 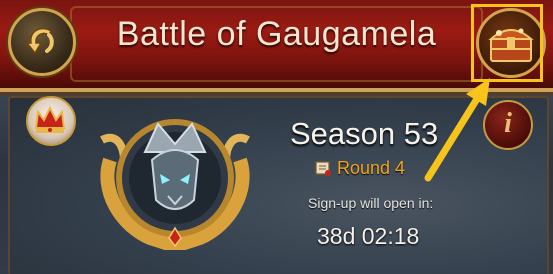 I want to click on crown-icon, so click(x=50, y=119).